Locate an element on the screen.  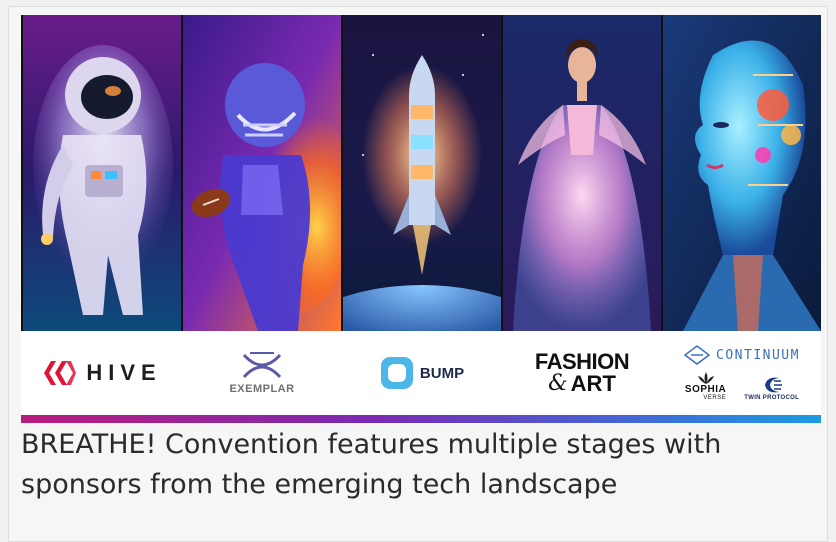
astronaut-panel is located at coordinates (102, 173).